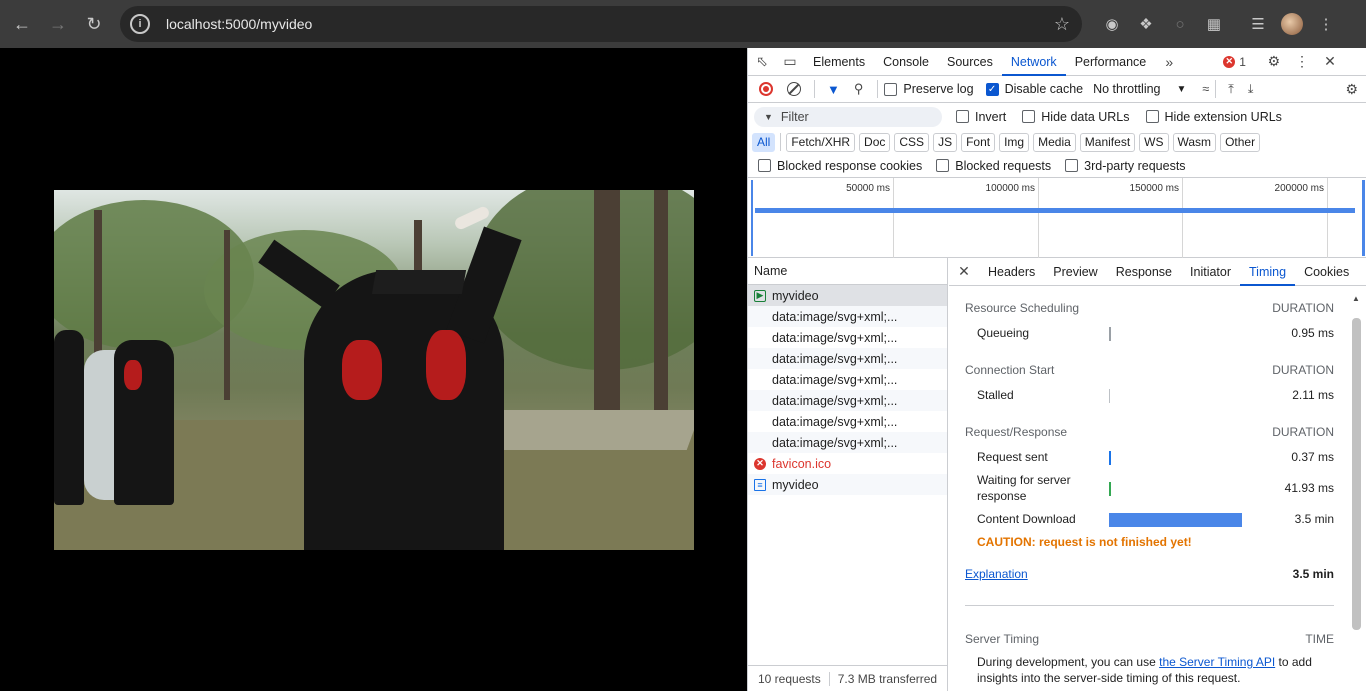  Describe the element at coordinates (1075, 272) in the screenshot. I see `tab-preview: Preview` at that location.